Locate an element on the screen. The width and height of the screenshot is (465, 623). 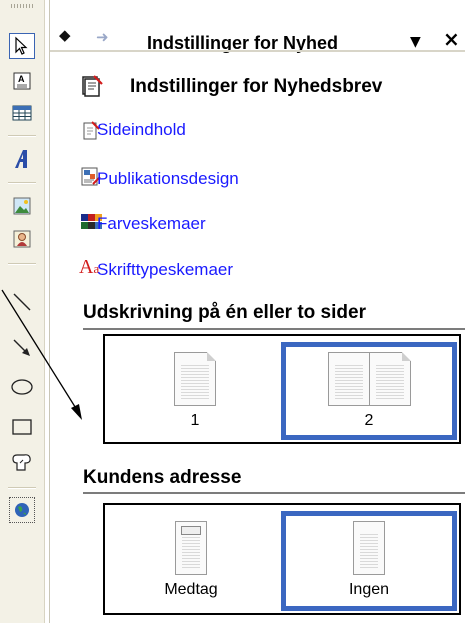
annotation-arrow is located at coordinates (41, 354).